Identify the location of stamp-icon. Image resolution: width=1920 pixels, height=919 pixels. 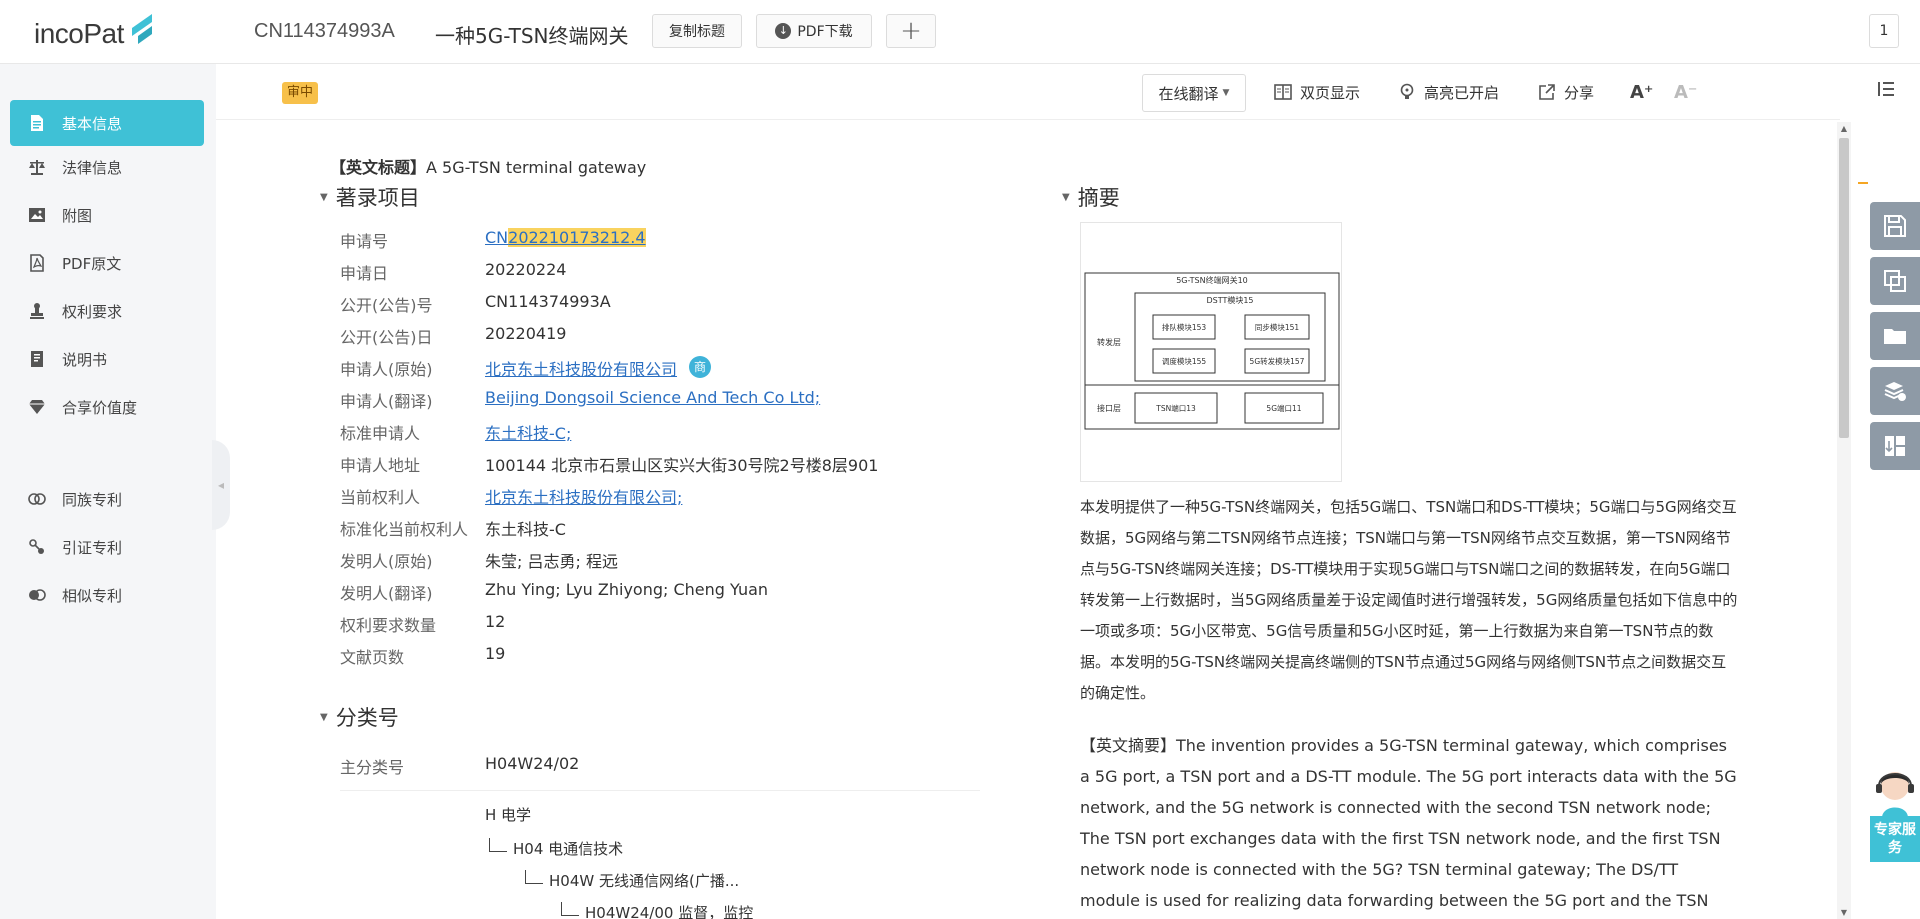
(37, 311).